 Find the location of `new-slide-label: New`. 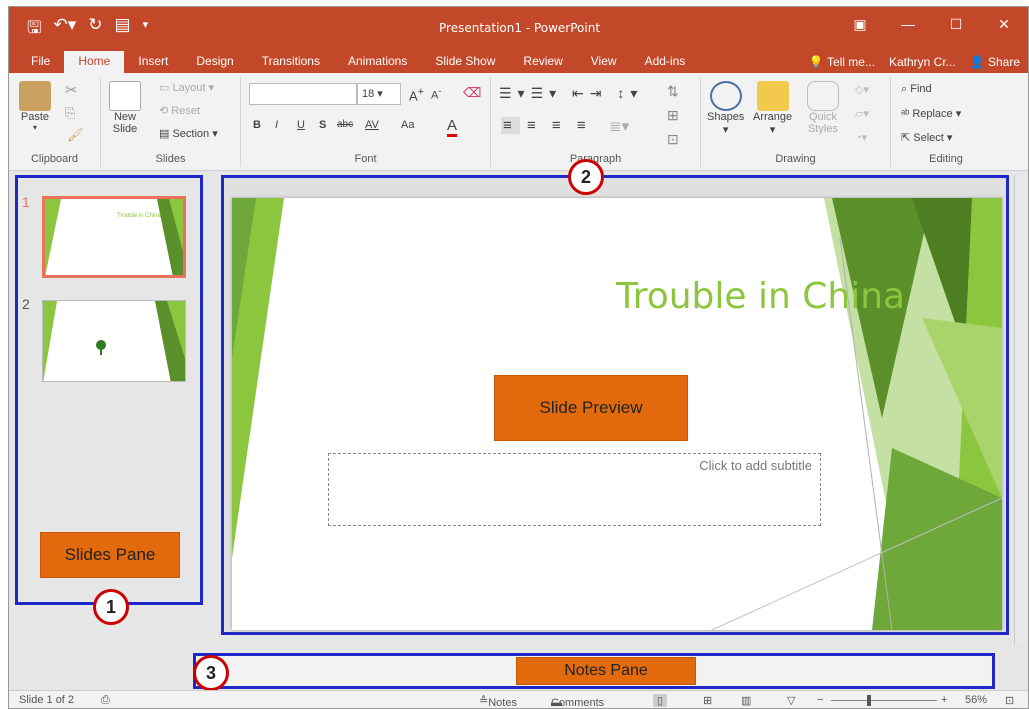

new-slide-label: New is located at coordinates (124, 117).